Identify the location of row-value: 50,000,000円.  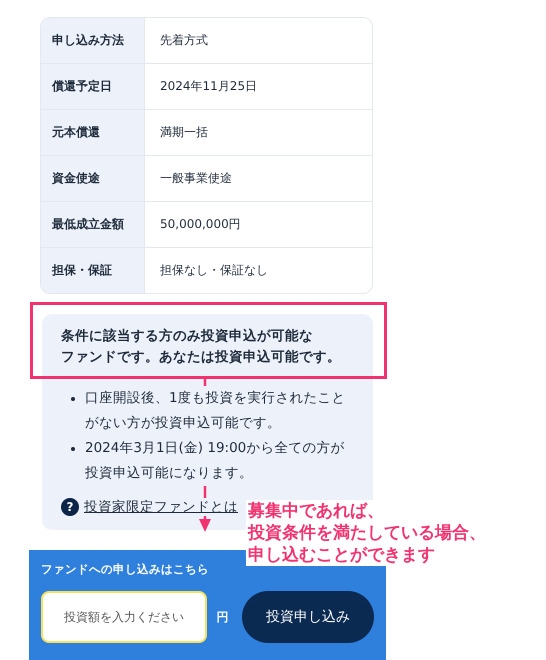
(200, 224).